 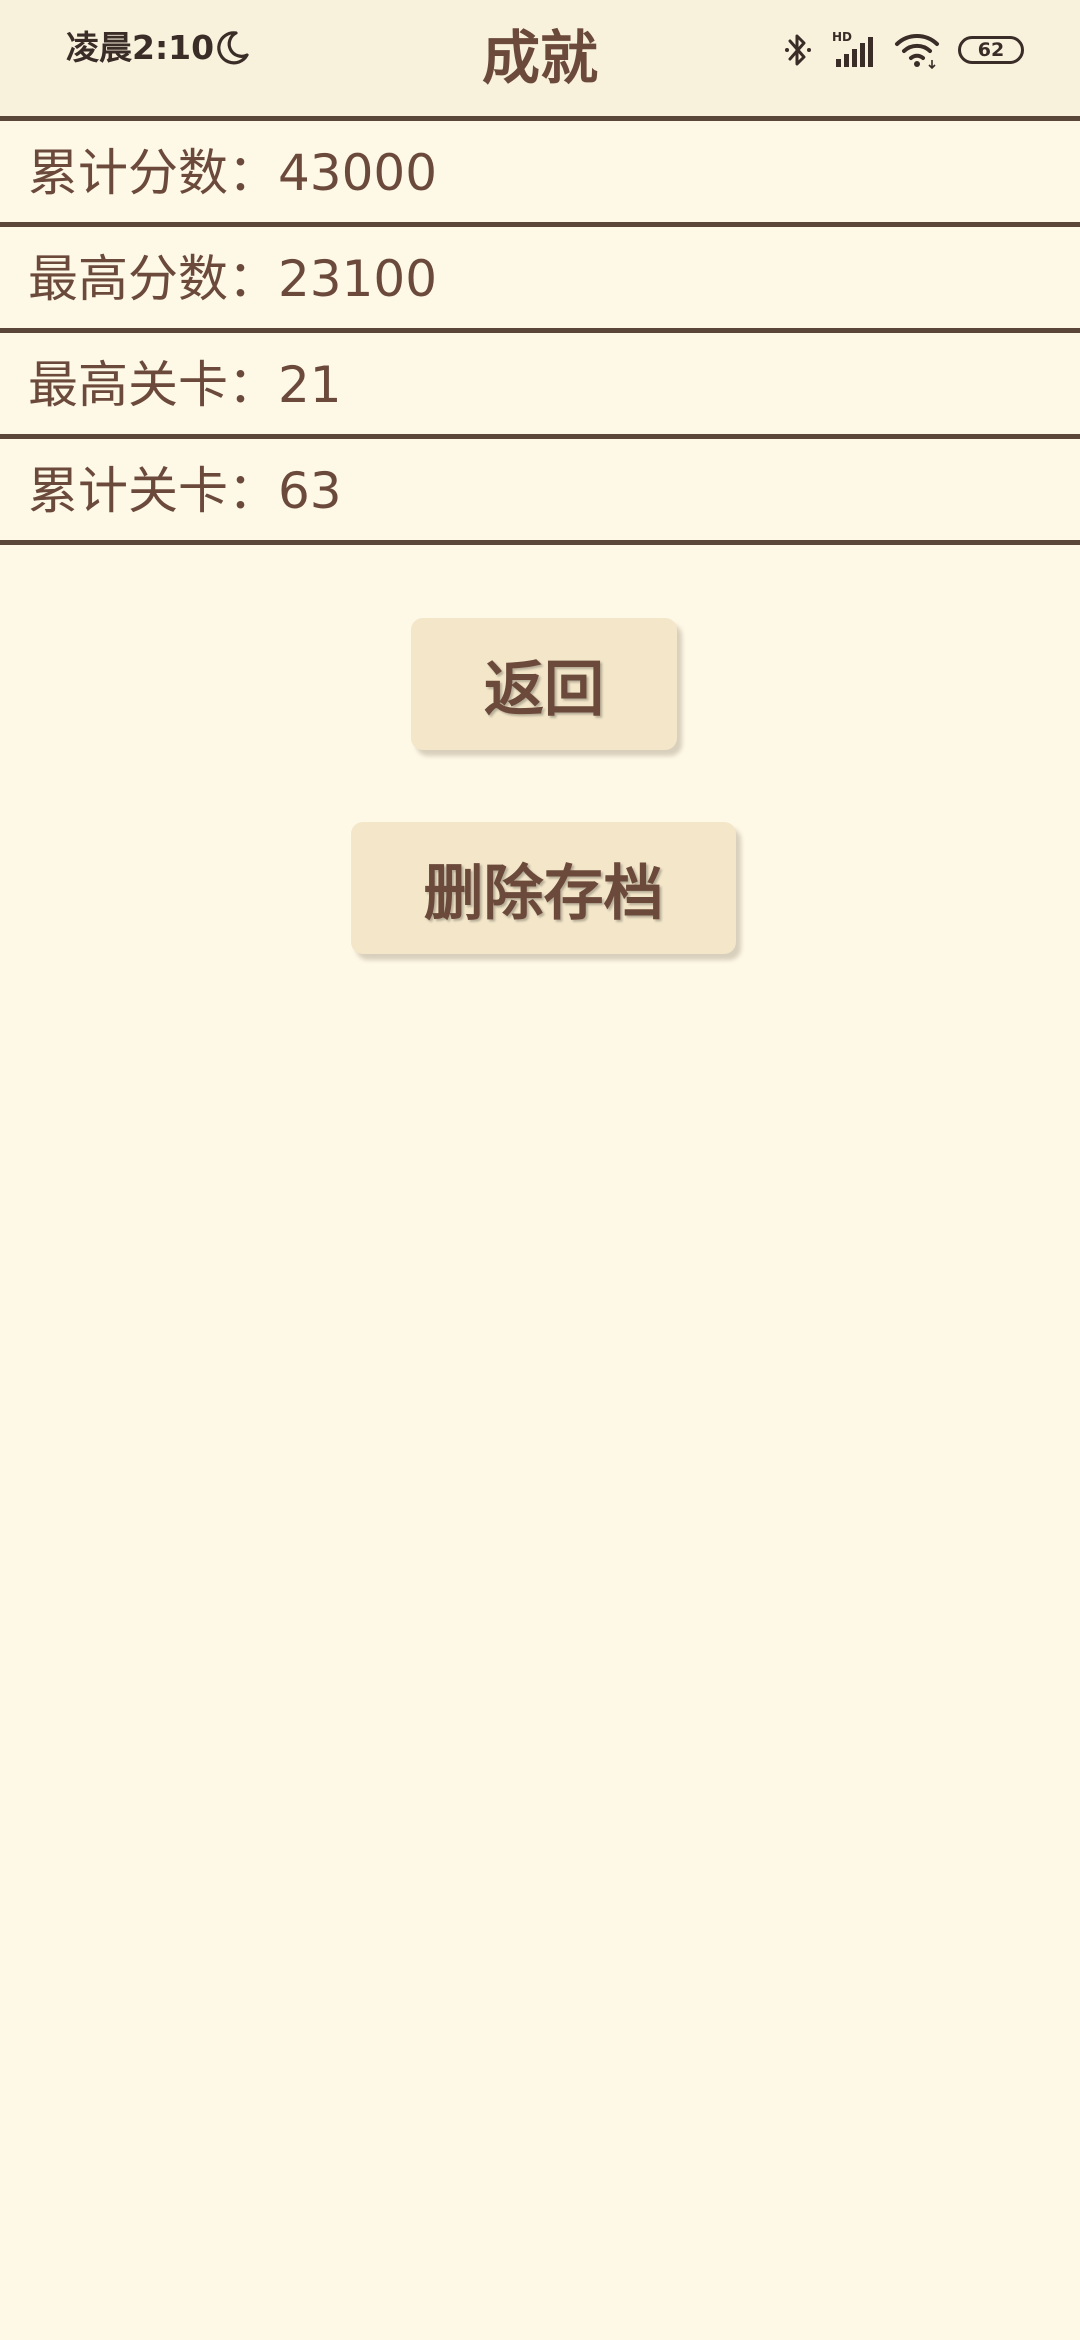 What do you see at coordinates (543, 888) in the screenshot?
I see `delete-save-button: 删除存档` at bounding box center [543, 888].